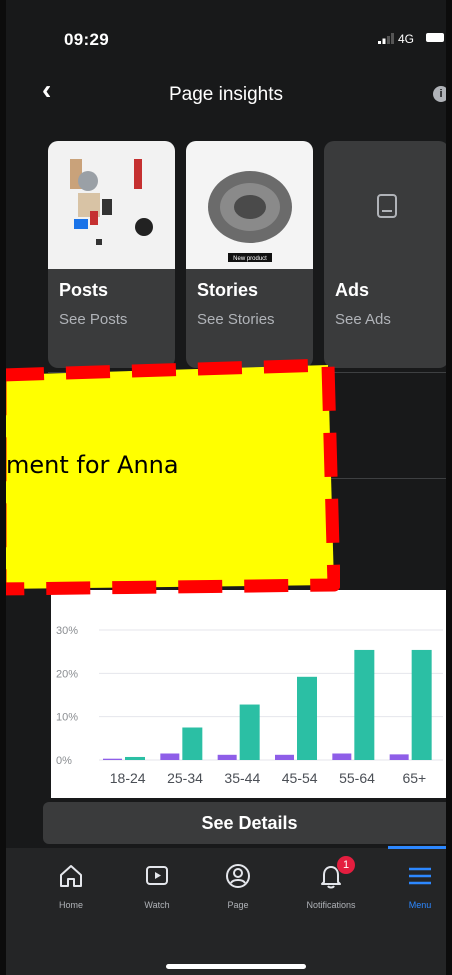 The width and height of the screenshot is (452, 975). I want to click on nav-notifications-label: Notifications, so click(331, 905).